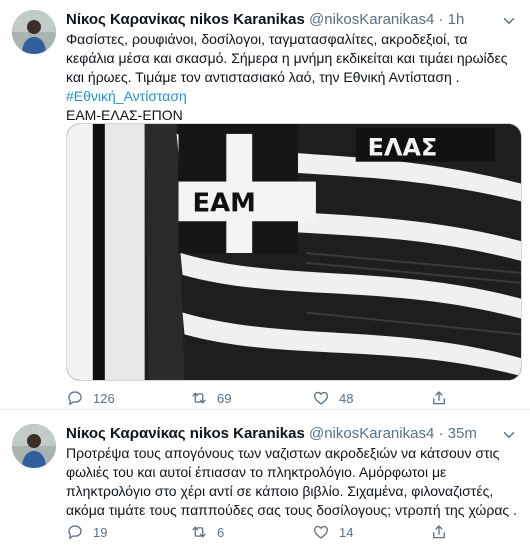 This screenshot has height=556, width=530. Describe the element at coordinates (456, 19) in the screenshot. I see `timestamp: 1h` at that location.